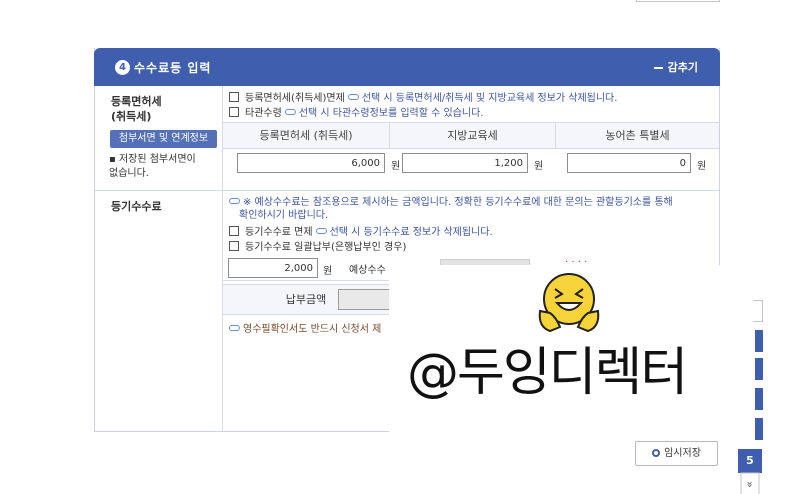 The height and width of the screenshot is (494, 800). Describe the element at coordinates (136, 109) in the screenshot. I see `registration-tax-label: 등록면허세 (취득세)` at that location.